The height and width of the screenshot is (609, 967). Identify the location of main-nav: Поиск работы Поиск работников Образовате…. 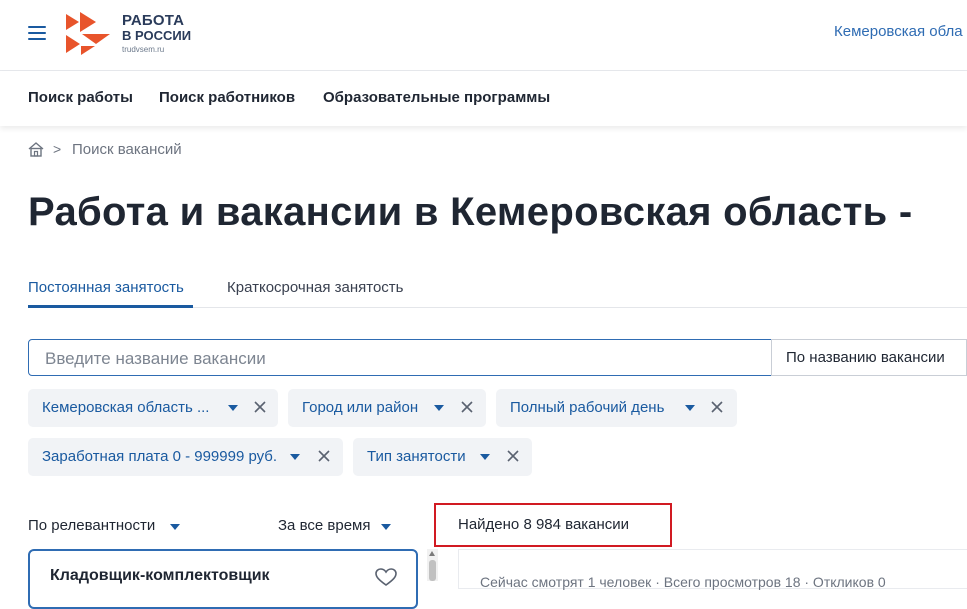
(483, 98).